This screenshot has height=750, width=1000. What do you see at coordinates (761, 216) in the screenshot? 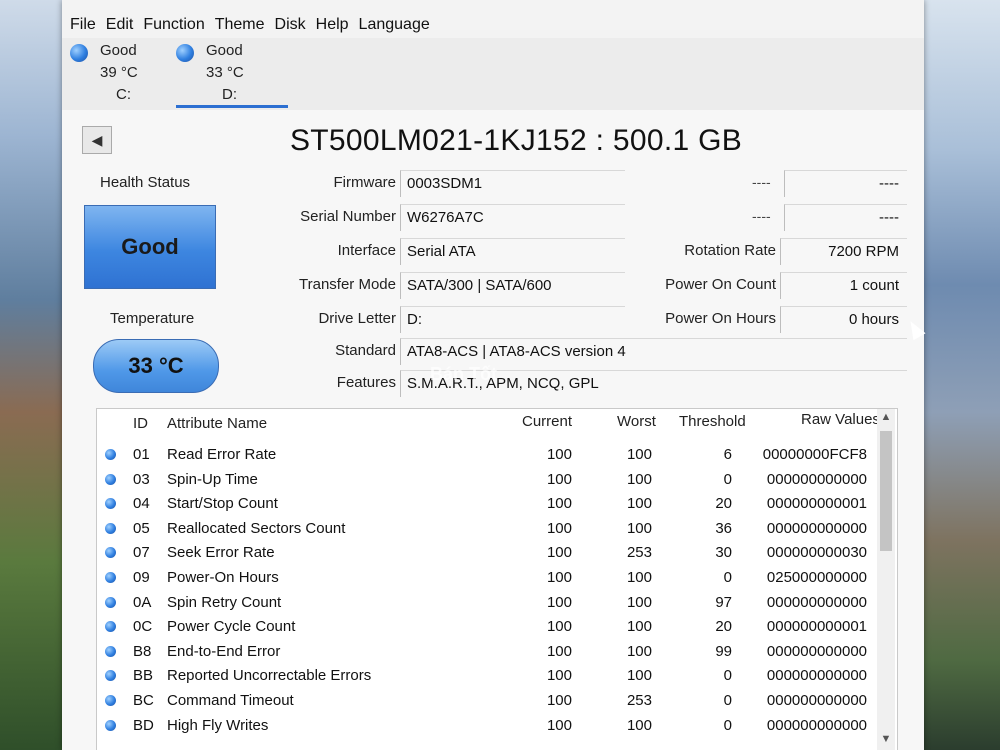
I see `blank-label-2: ----` at bounding box center [761, 216].